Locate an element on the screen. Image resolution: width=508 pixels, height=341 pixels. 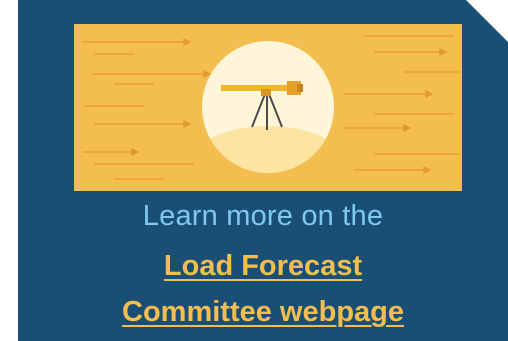
caption-text: Learn more on the is located at coordinates (263, 216).